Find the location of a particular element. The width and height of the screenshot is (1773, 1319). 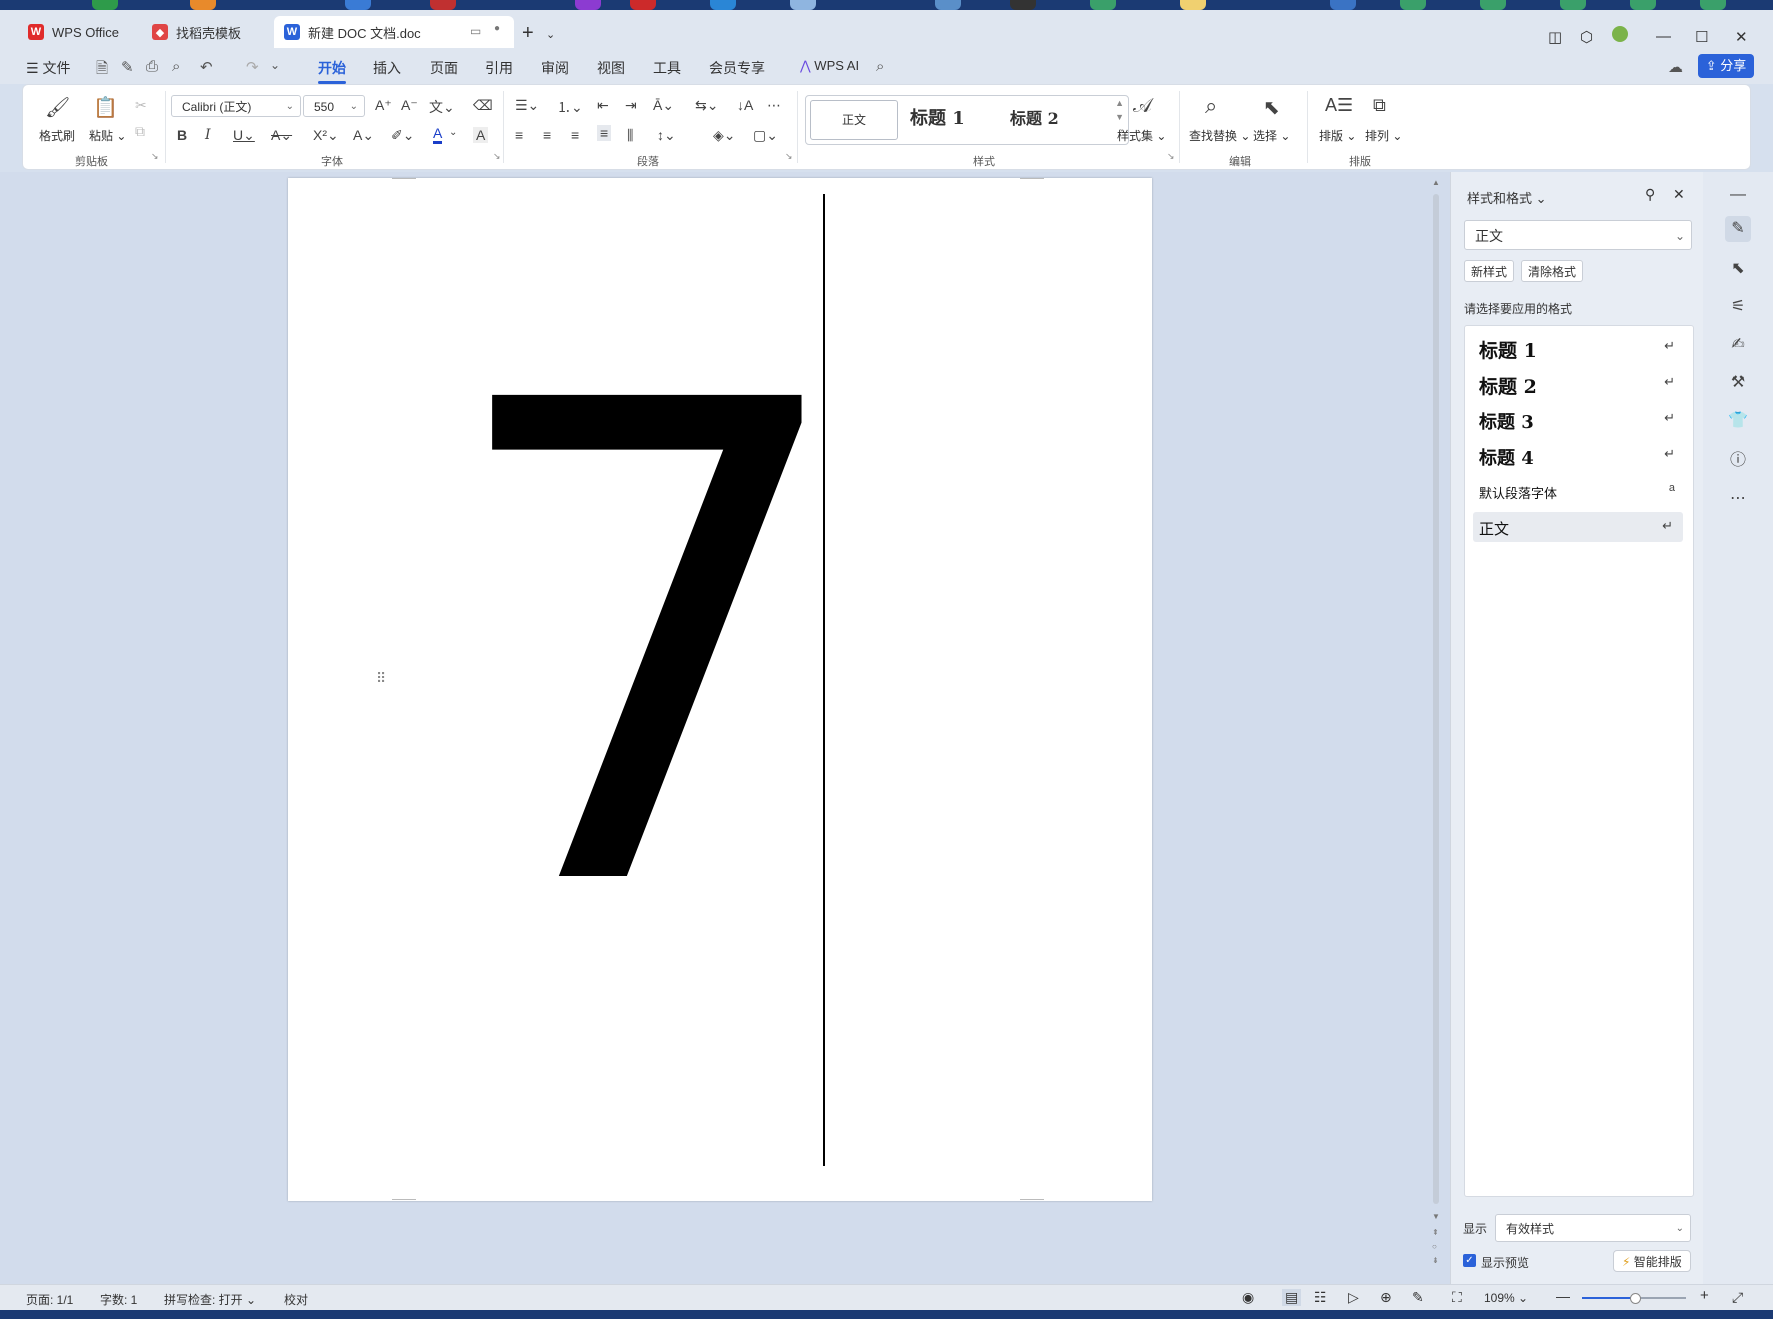

style-item-heading2: 标题 2 ↵ is located at coordinates (1579, 383).